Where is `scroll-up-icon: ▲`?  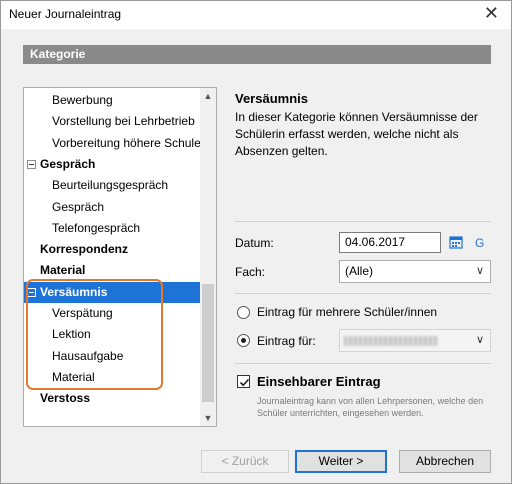
scroll-up-icon: ▲ is located at coordinates (208, 96).